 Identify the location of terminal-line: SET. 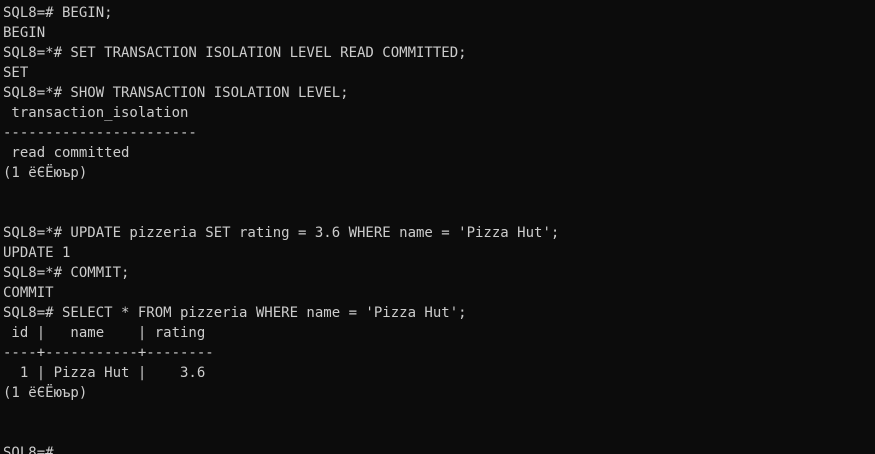
(16, 73).